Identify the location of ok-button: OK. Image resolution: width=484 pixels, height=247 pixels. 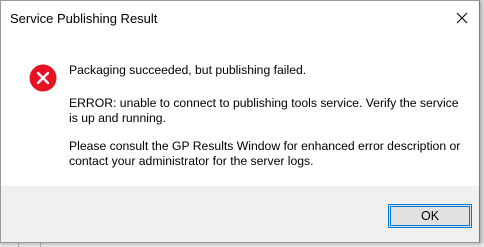
(430, 216).